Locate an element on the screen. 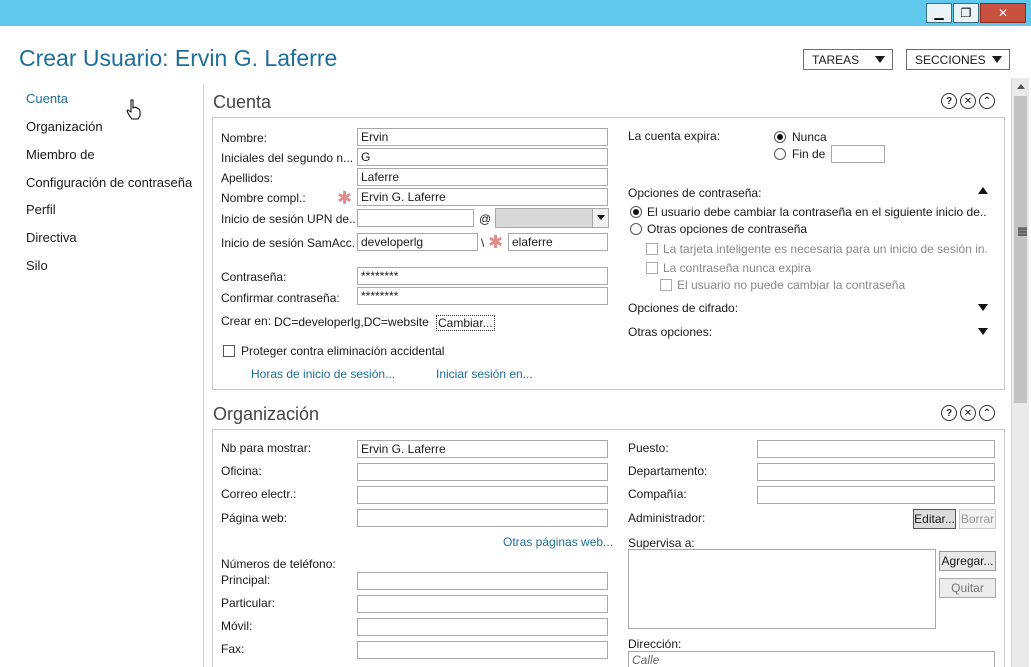 The width and height of the screenshot is (1031, 667). pw-options-label: Opciones de contraseña: is located at coordinates (695, 193).